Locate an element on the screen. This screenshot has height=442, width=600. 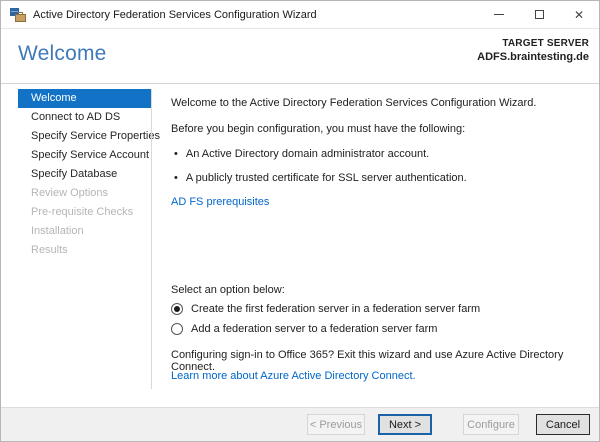
close-icon: ✕ is located at coordinates (579, 14).